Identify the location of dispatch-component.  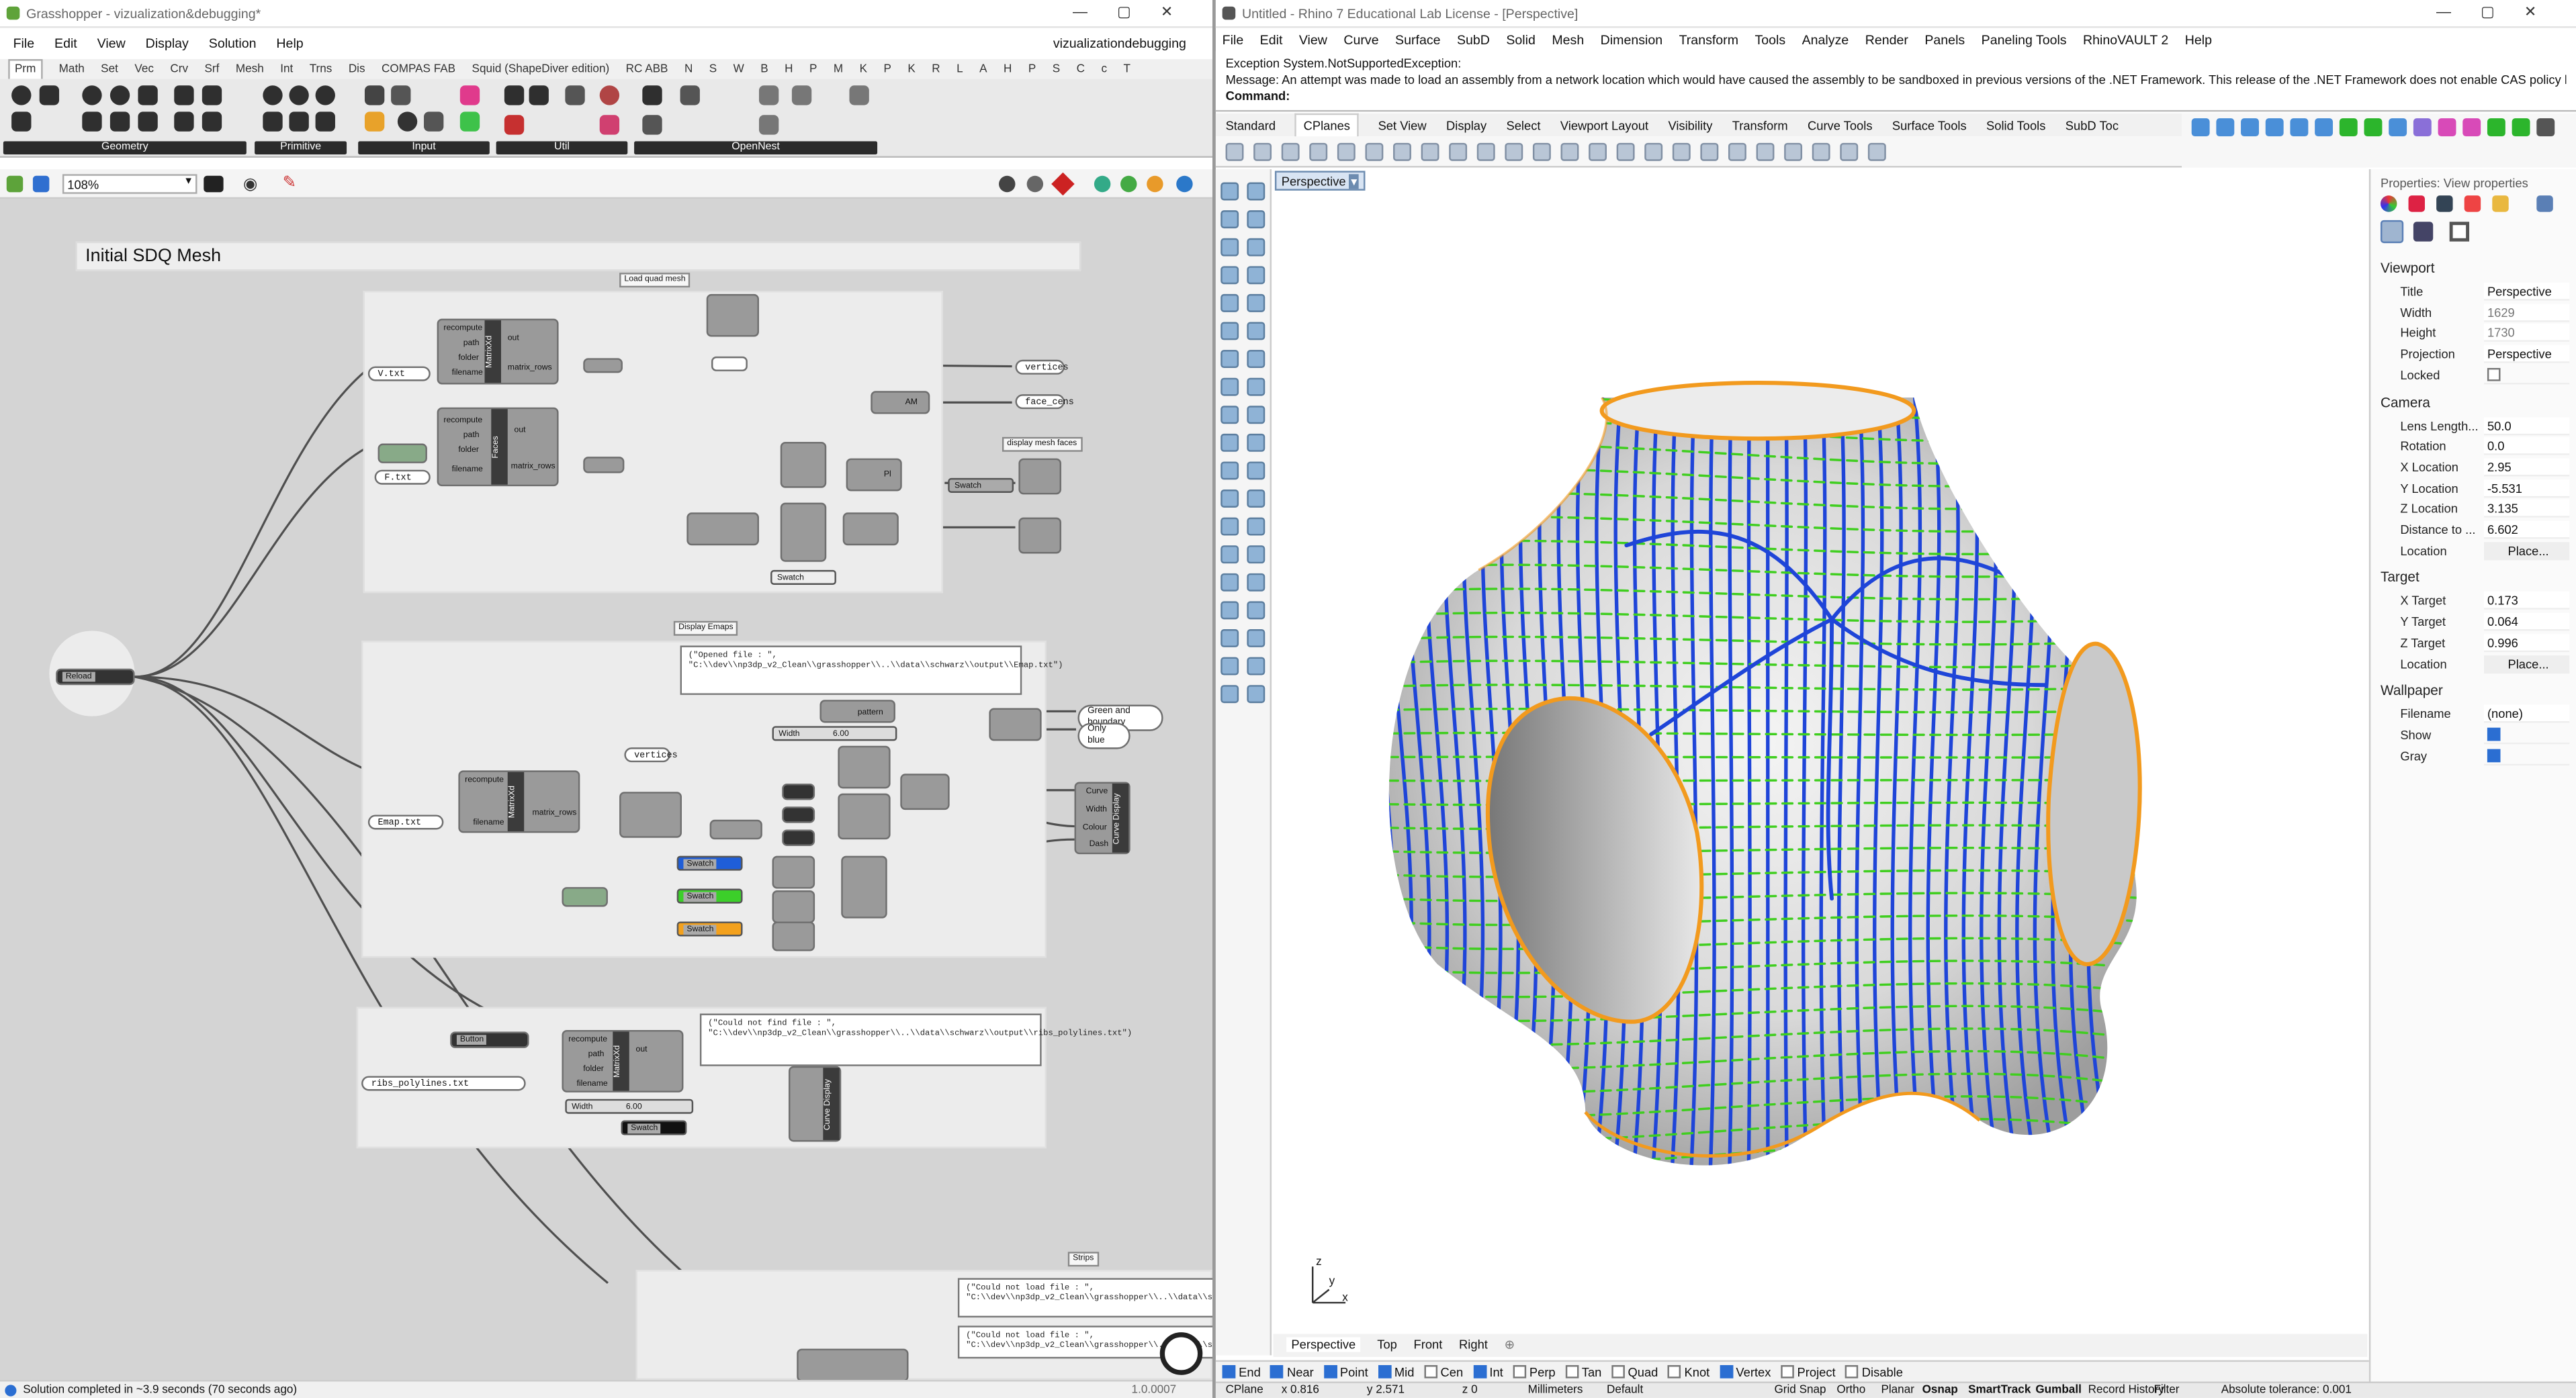
(1016, 724).